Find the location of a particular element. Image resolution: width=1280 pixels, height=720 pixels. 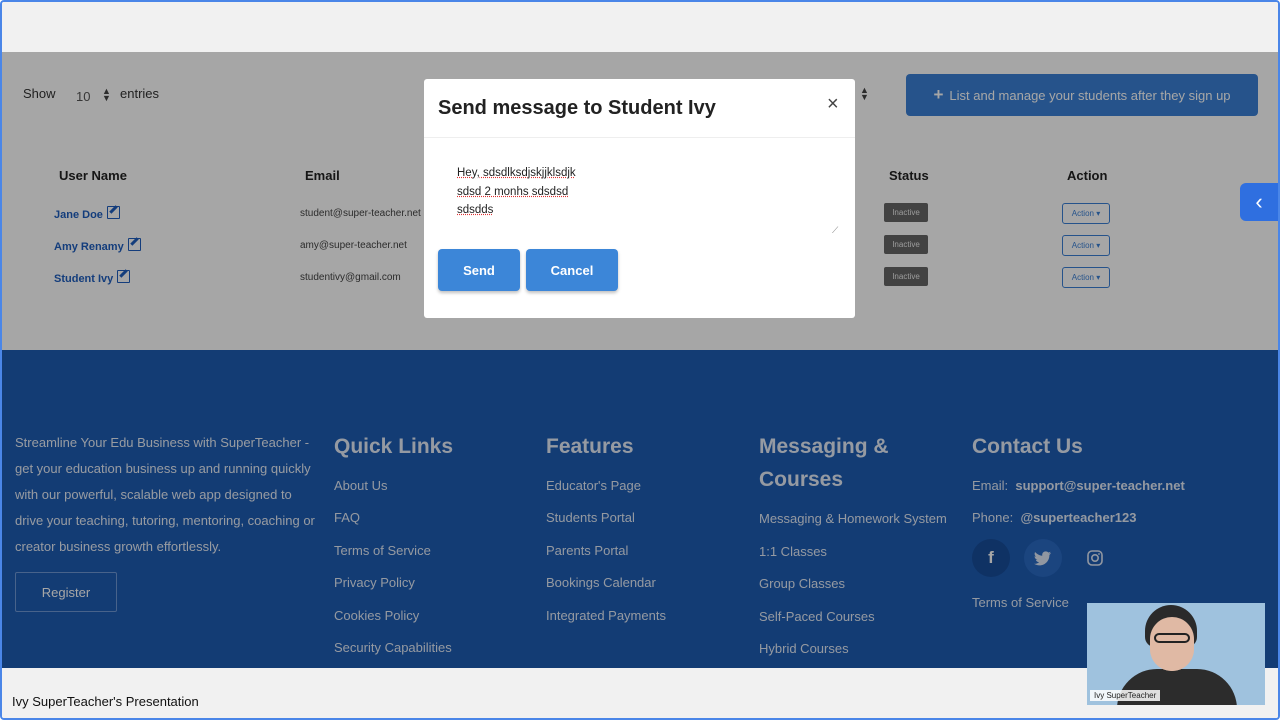

camera-name-label: Ivy SuperTeacher is located at coordinates (1125, 695).